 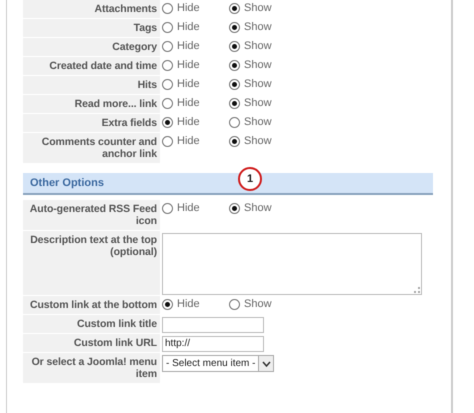 I want to click on chevron-down-icon, so click(x=266, y=363).